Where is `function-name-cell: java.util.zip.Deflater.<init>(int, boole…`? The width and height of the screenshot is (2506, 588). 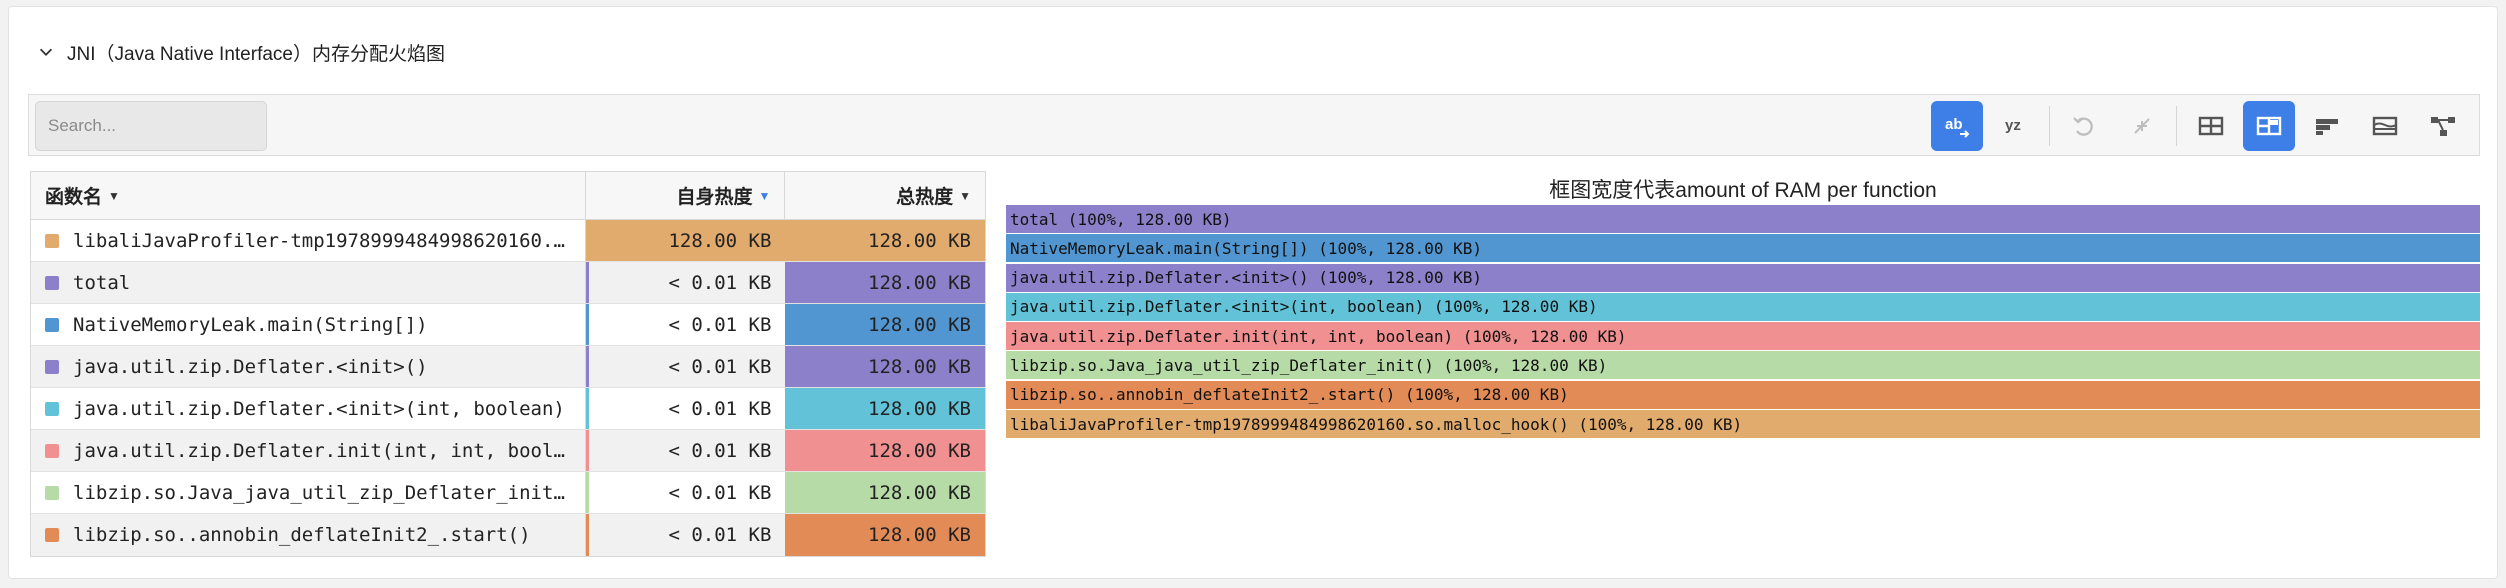
function-name-cell: java.util.zip.Deflater.<init>(int, boole… is located at coordinates (308, 408).